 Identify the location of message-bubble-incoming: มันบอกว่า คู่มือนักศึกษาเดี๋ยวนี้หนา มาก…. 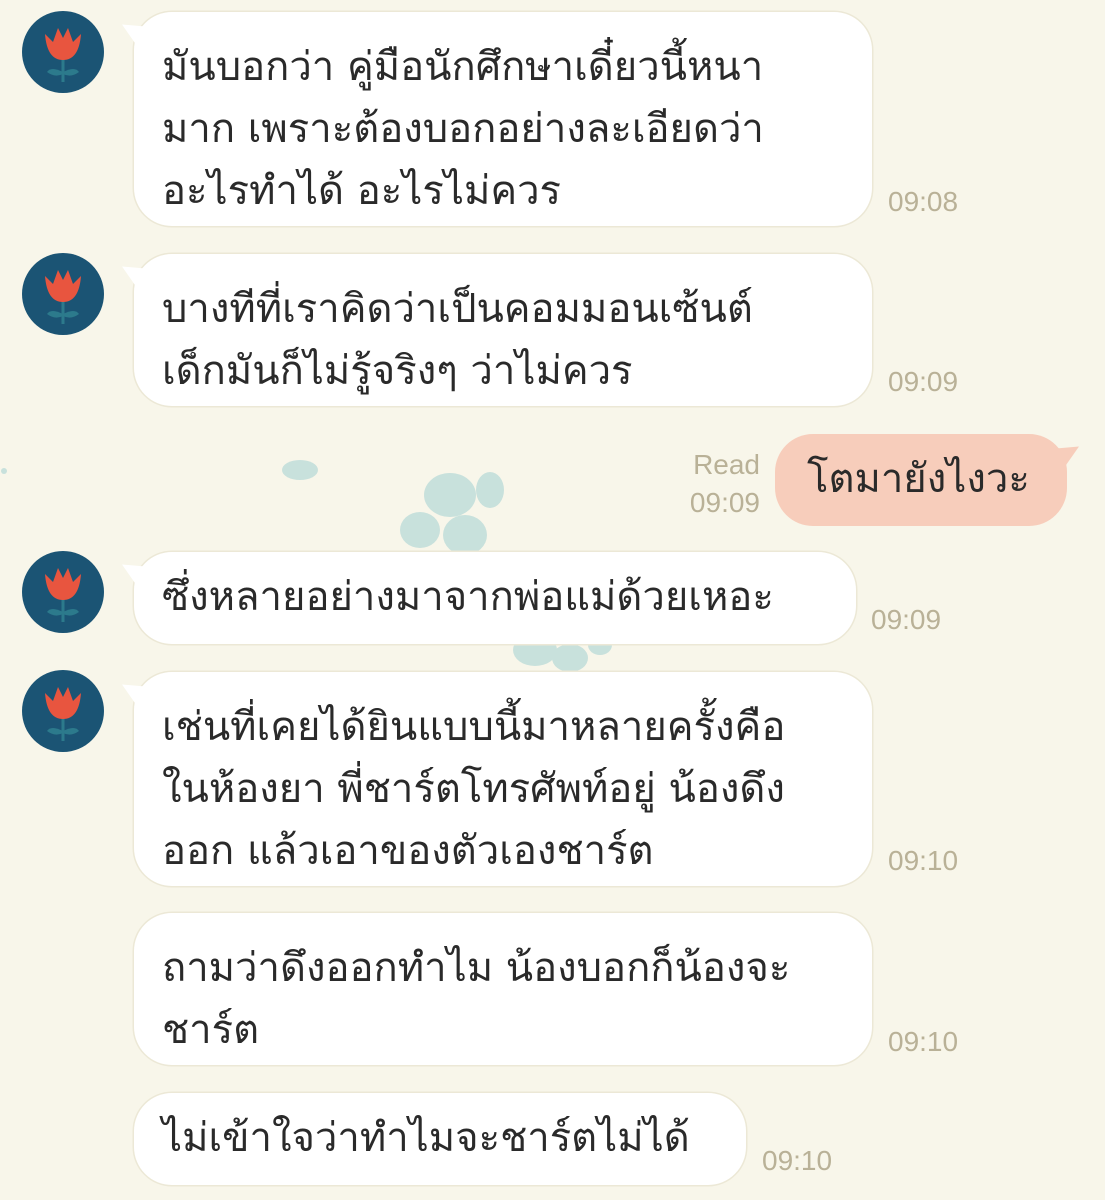
(503, 119).